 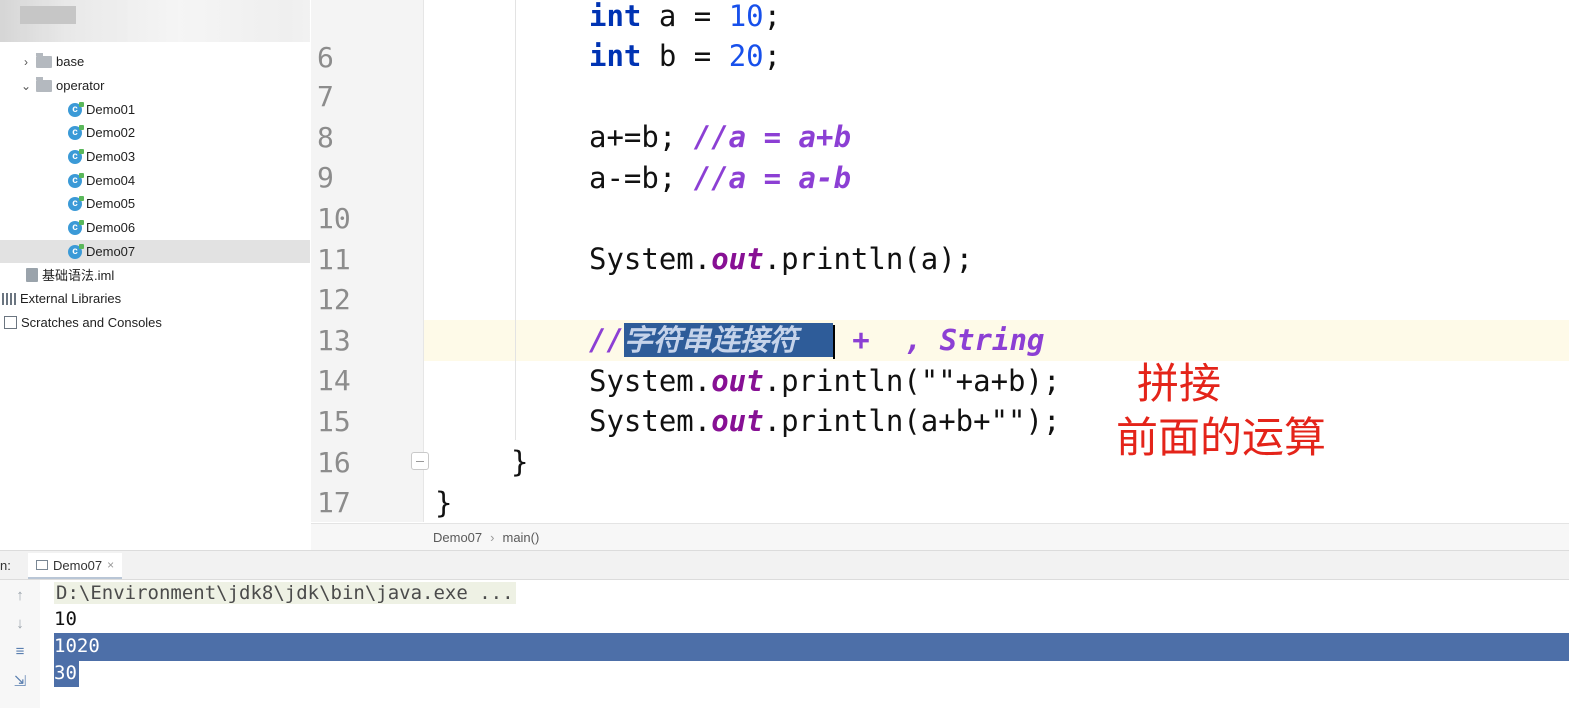 What do you see at coordinates (155, 156) in the screenshot?
I see `tree-item-demo03: c Demo03` at bounding box center [155, 156].